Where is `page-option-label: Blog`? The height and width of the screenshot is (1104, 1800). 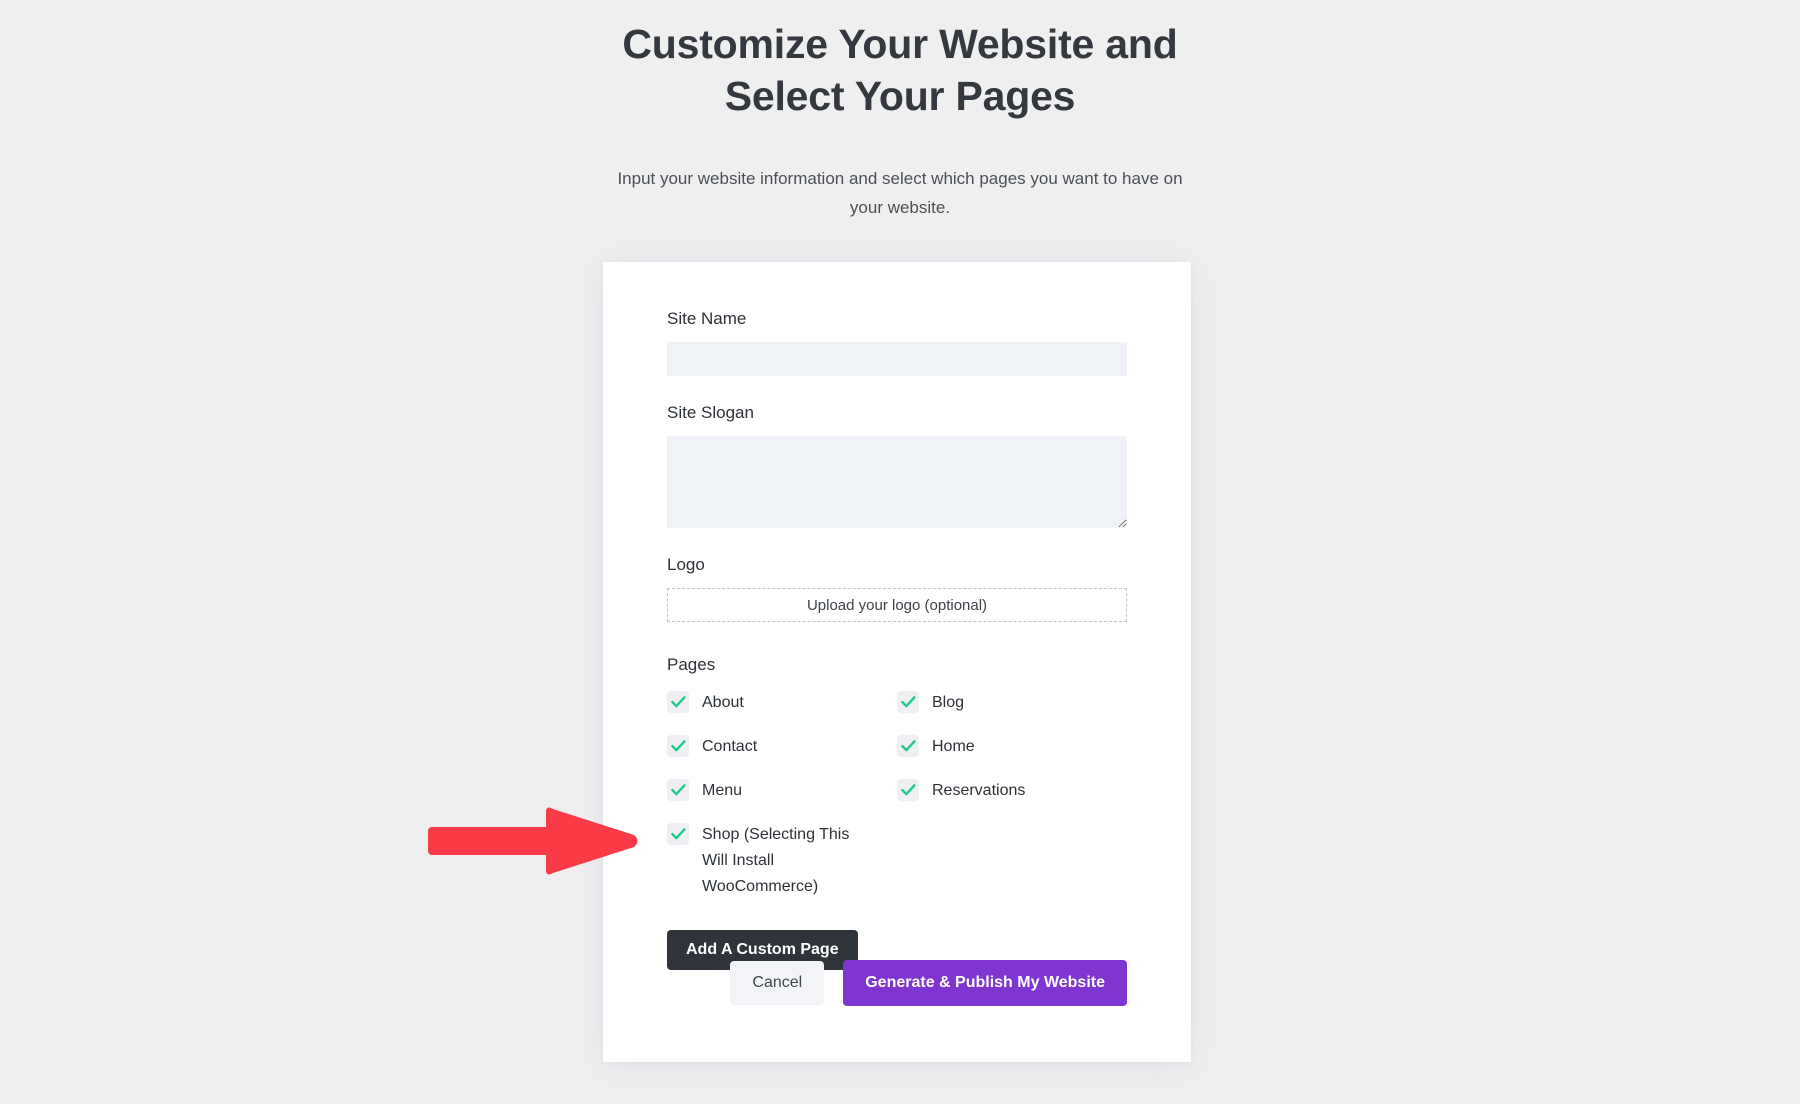
page-option-label: Blog is located at coordinates (948, 702).